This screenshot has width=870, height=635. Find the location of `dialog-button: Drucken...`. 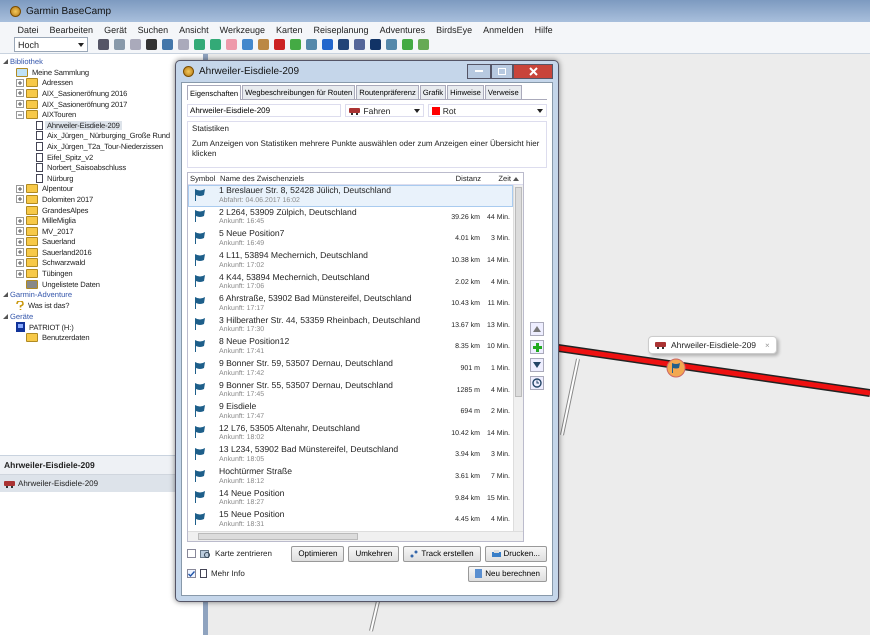

dialog-button: Drucken... is located at coordinates (515, 554).